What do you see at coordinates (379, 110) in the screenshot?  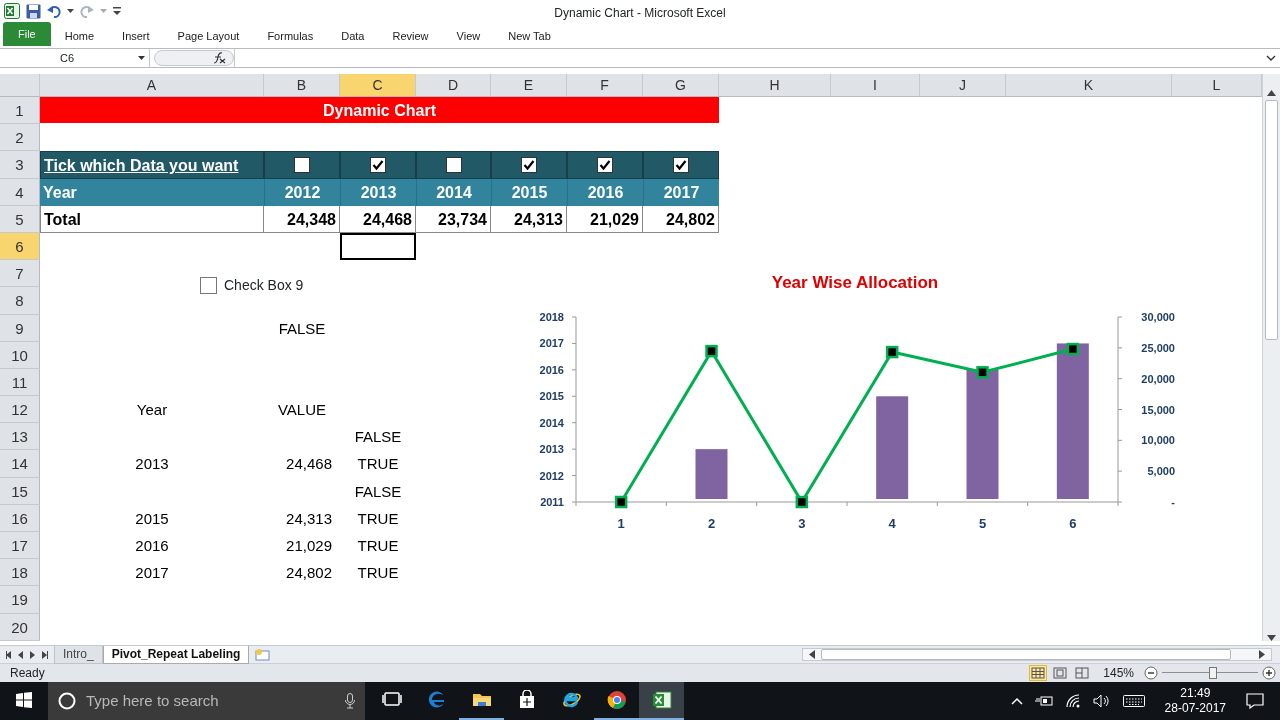 I see `sheet-title-cell: Dynamic Chart` at bounding box center [379, 110].